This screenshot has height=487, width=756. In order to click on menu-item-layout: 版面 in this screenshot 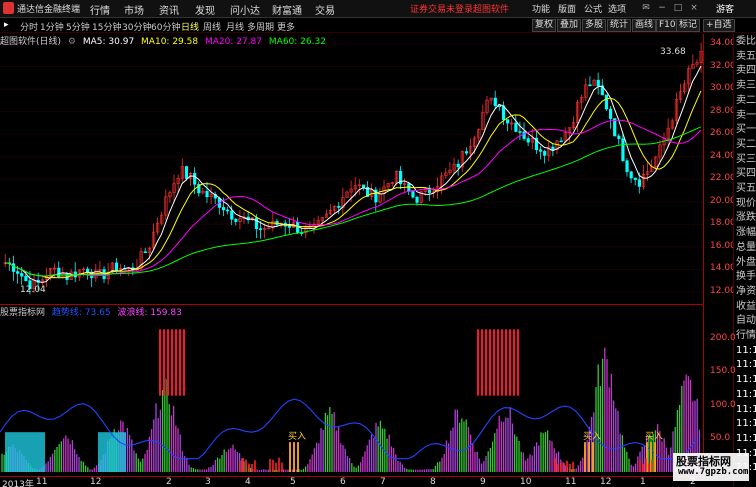, I will do `click(567, 8)`.